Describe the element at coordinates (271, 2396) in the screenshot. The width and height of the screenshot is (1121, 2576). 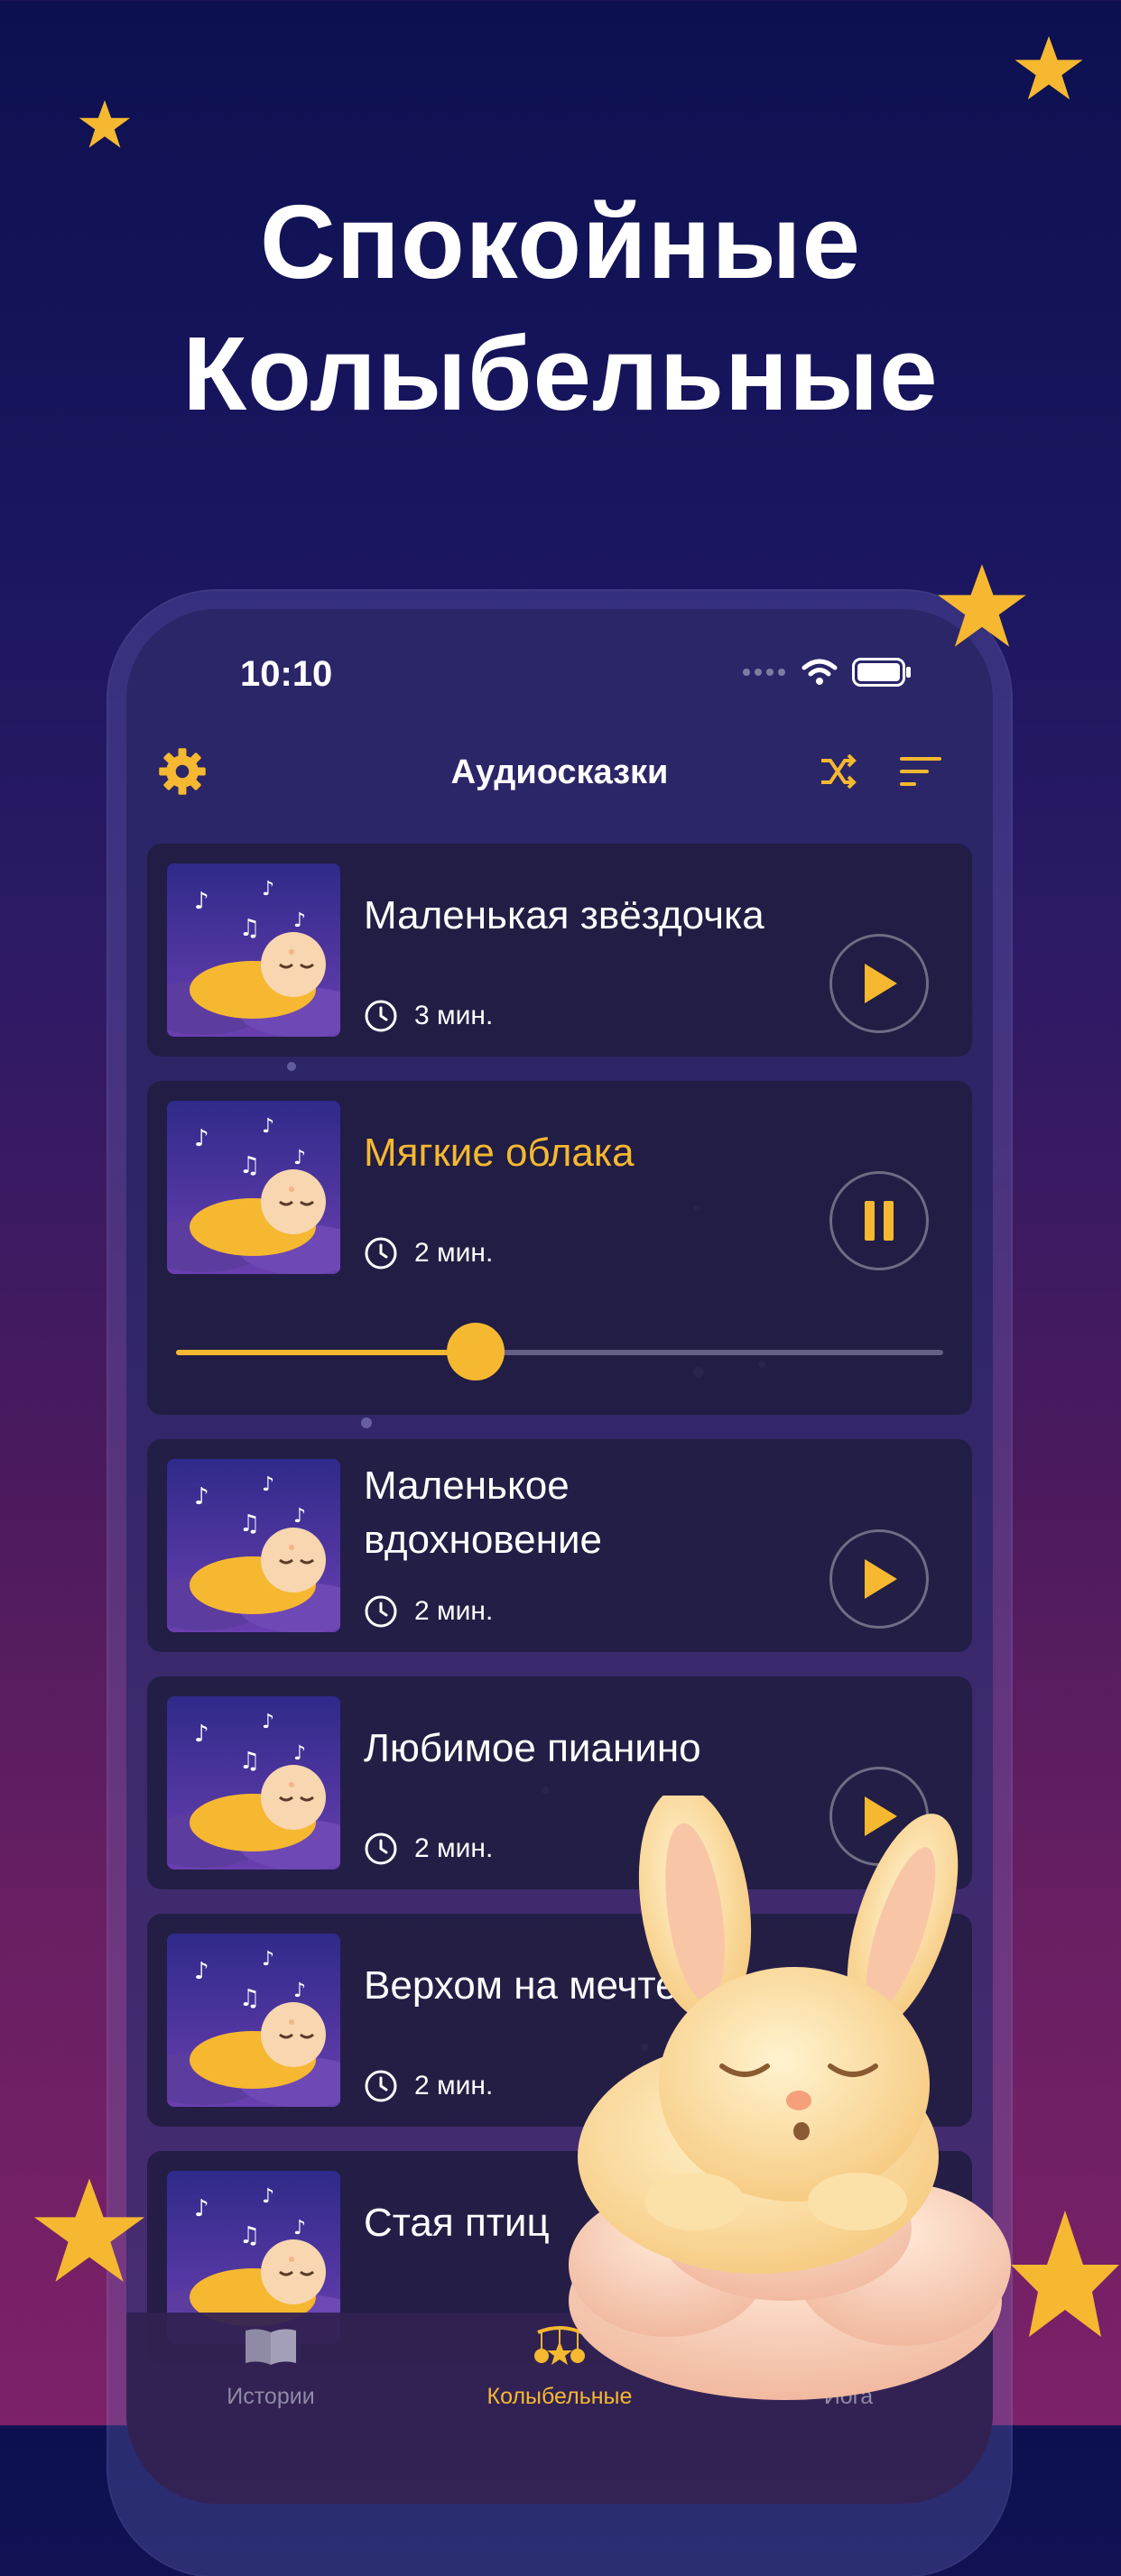
I see `tab-label: Истории` at that location.